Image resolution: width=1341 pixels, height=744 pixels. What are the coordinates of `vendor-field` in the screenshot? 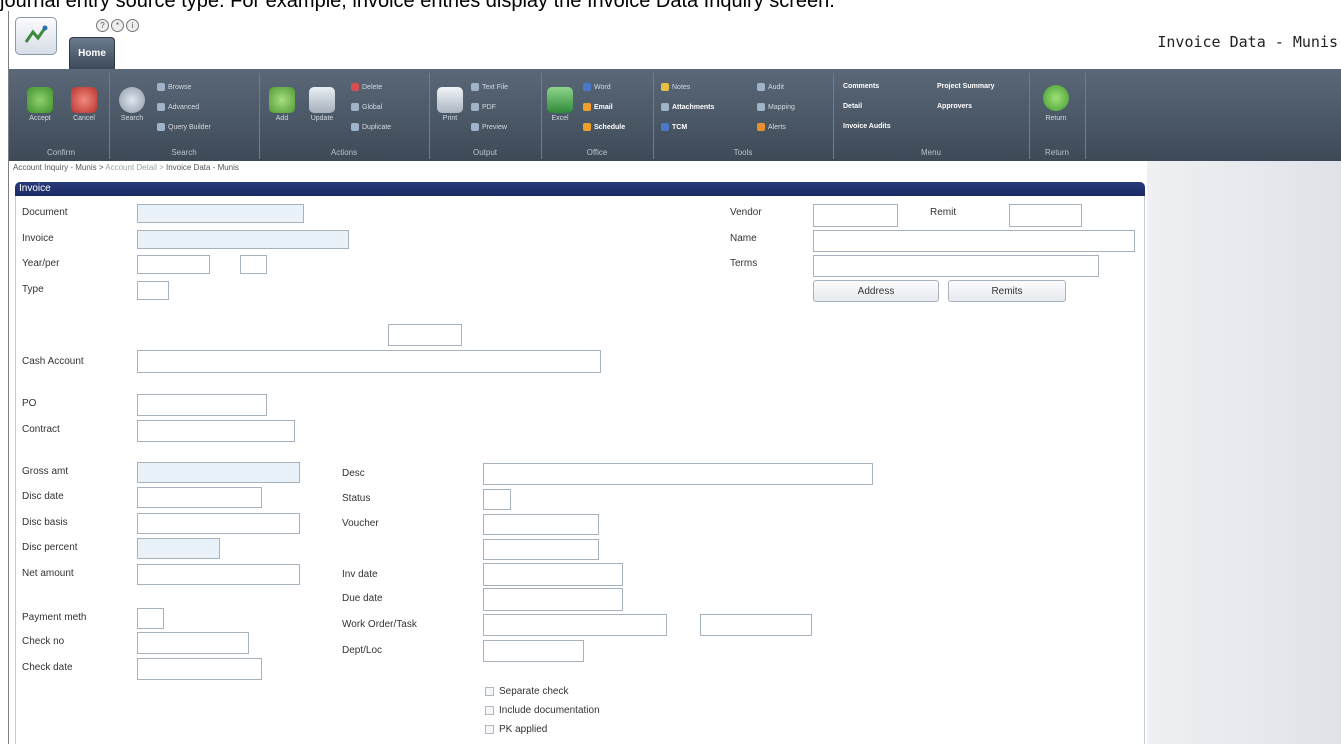 It's located at (855, 215).